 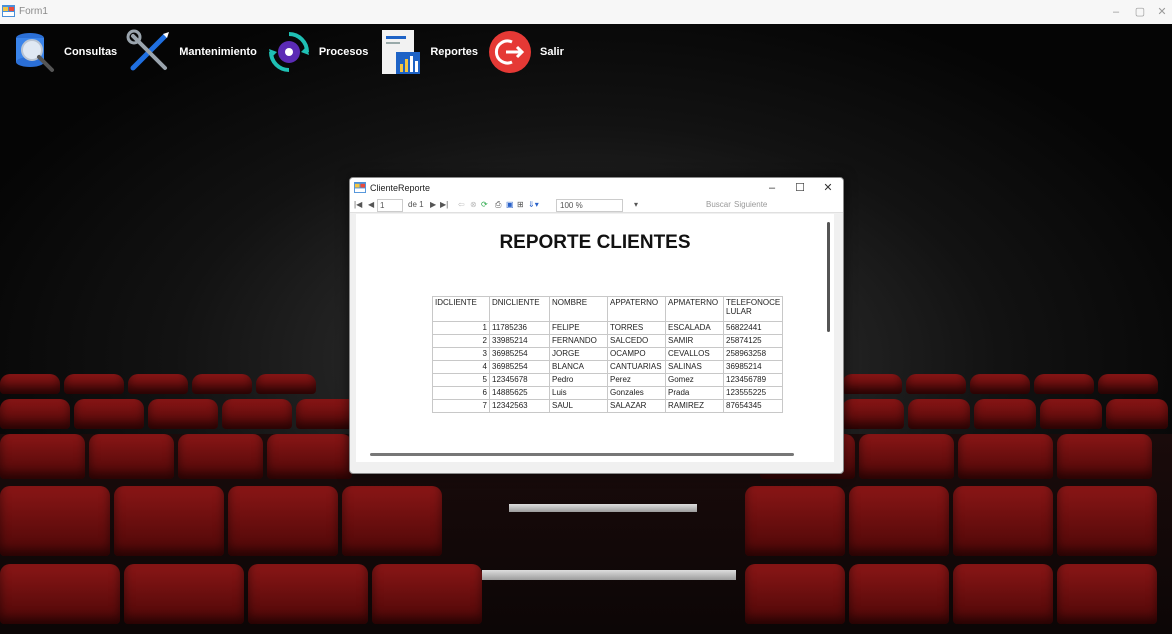 I want to click on table-cell: 56822441, so click(x=753, y=328).